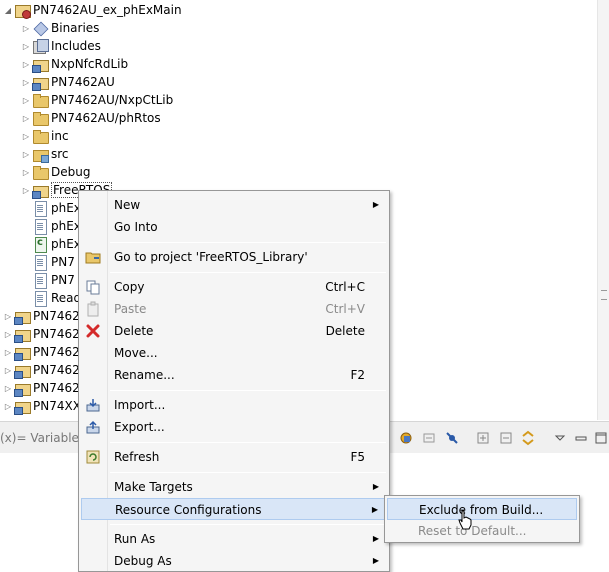  What do you see at coordinates (234, 539) in the screenshot?
I see `menu-item-run-as: Run As ▶` at bounding box center [234, 539].